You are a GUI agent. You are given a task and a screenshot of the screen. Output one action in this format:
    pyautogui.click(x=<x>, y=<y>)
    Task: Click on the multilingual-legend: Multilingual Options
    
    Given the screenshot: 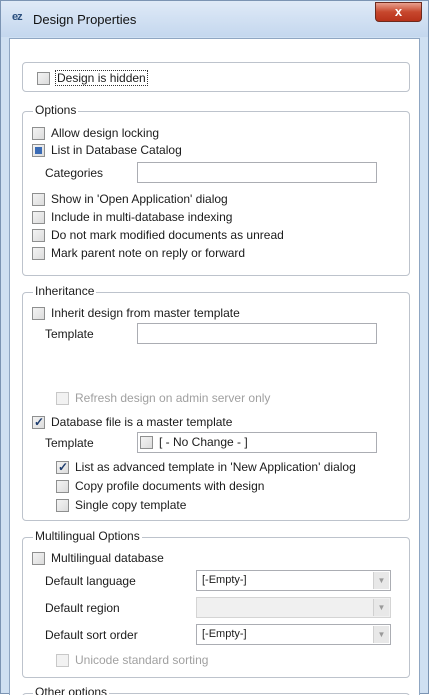 What is the action you would take?
    pyautogui.click(x=87, y=536)
    